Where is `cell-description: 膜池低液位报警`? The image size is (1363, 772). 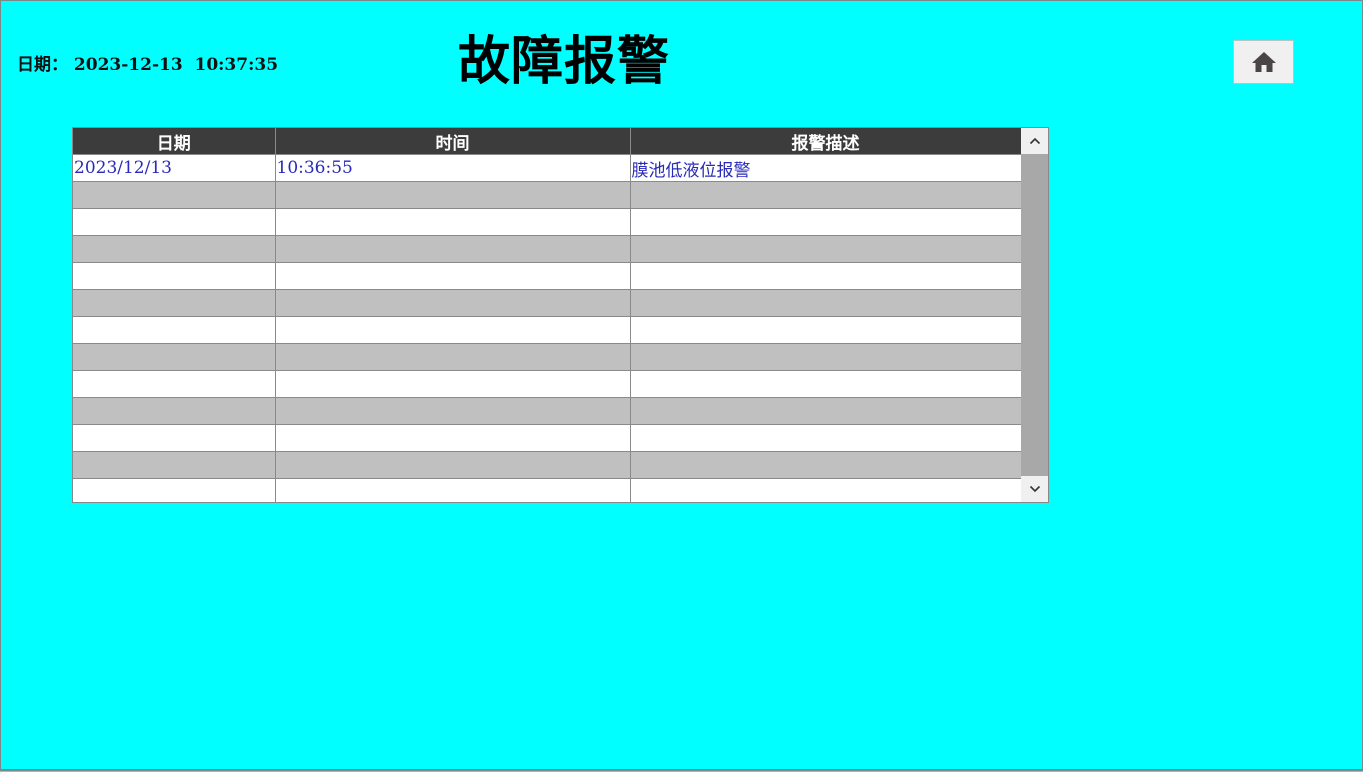 cell-description: 膜池低液位报警 is located at coordinates (826, 168).